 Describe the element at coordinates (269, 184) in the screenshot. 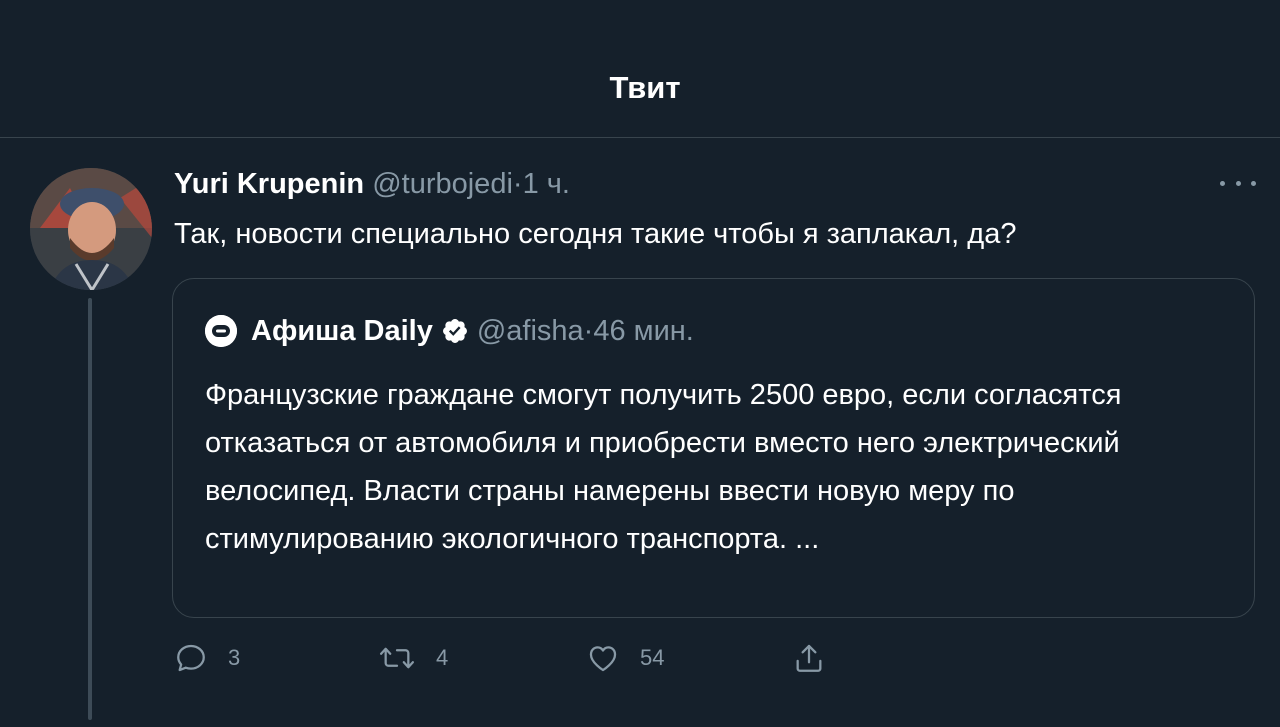

I see `author-name: Yuri Krupenin` at that location.